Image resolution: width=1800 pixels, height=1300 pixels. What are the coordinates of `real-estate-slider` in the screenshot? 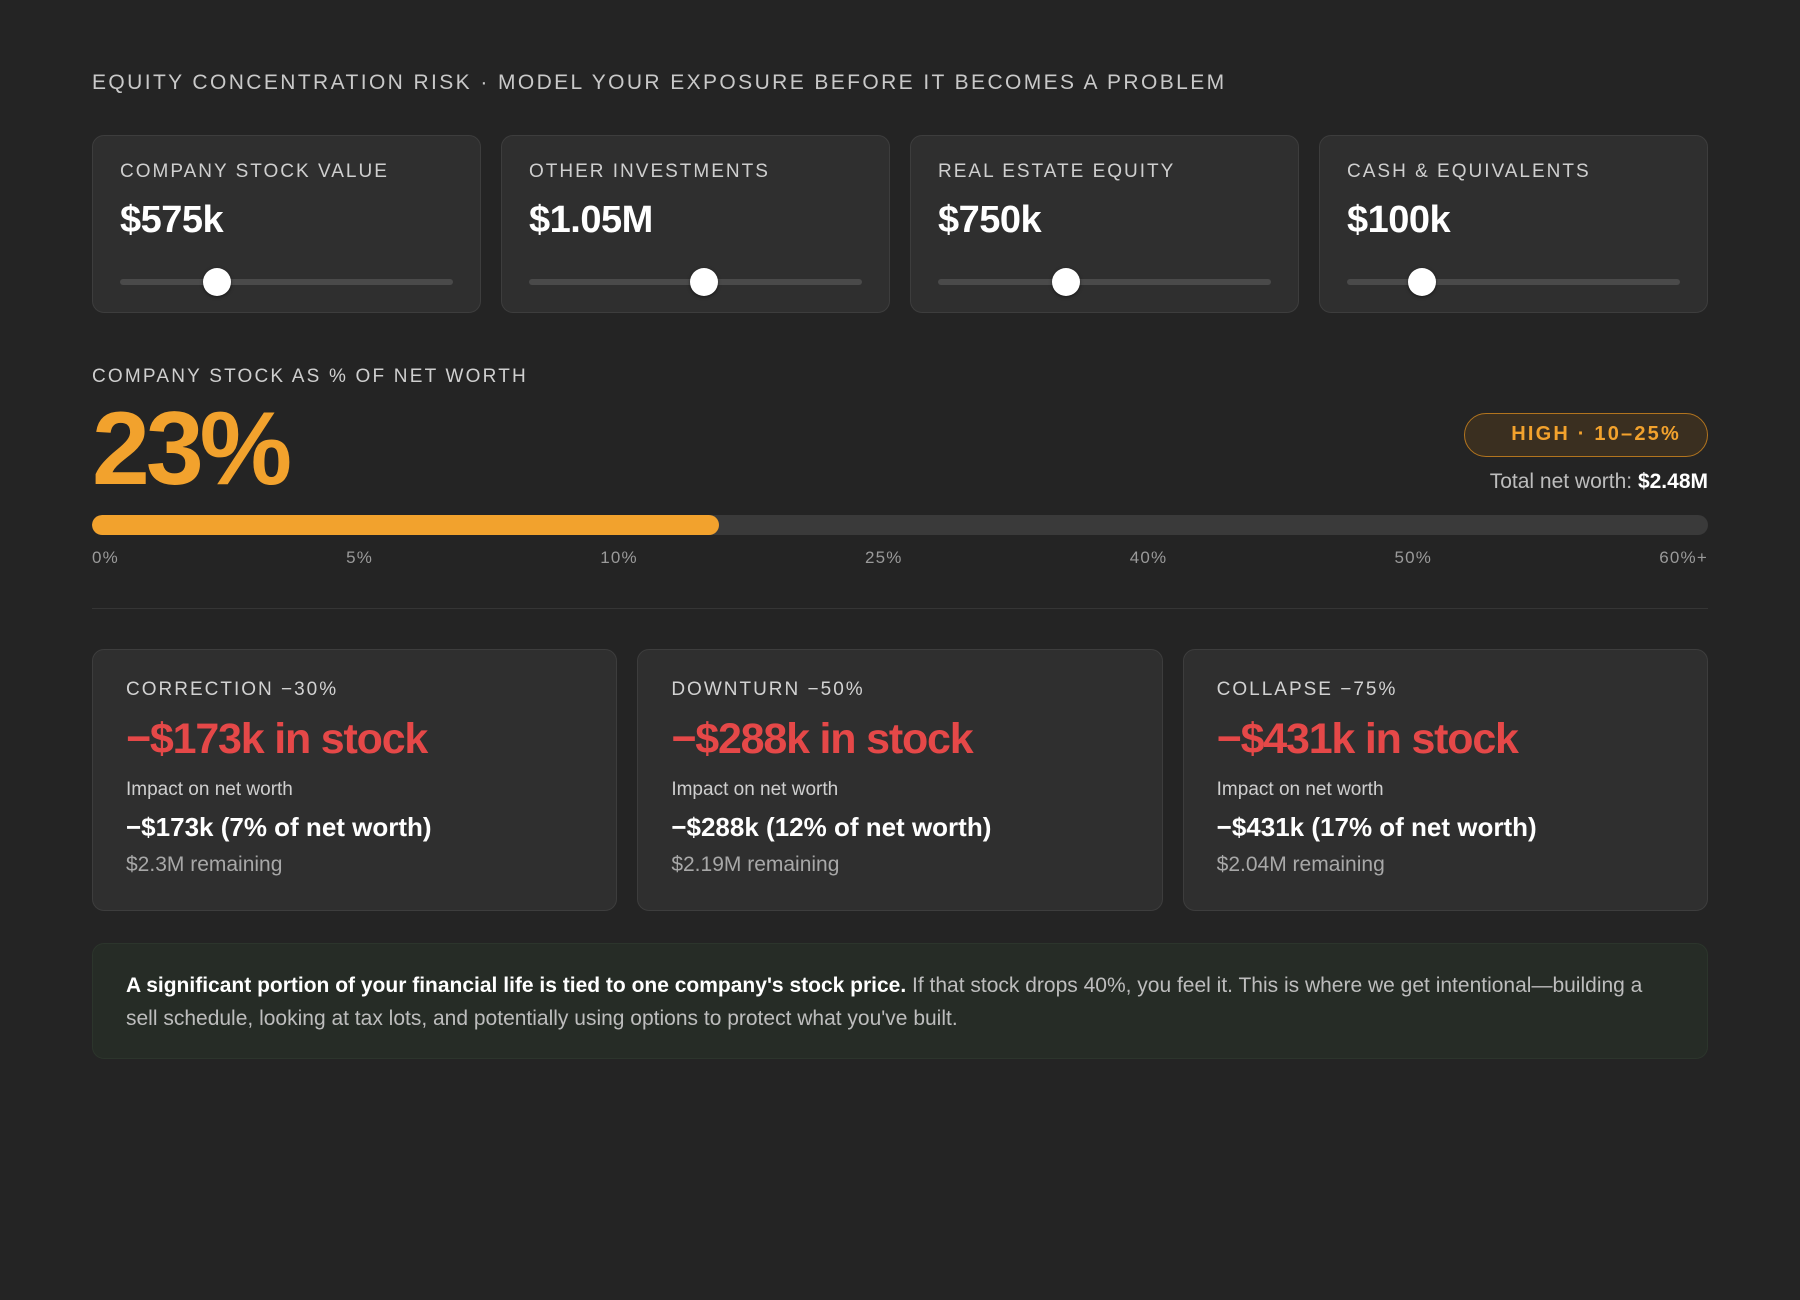 It's located at (1104, 282).